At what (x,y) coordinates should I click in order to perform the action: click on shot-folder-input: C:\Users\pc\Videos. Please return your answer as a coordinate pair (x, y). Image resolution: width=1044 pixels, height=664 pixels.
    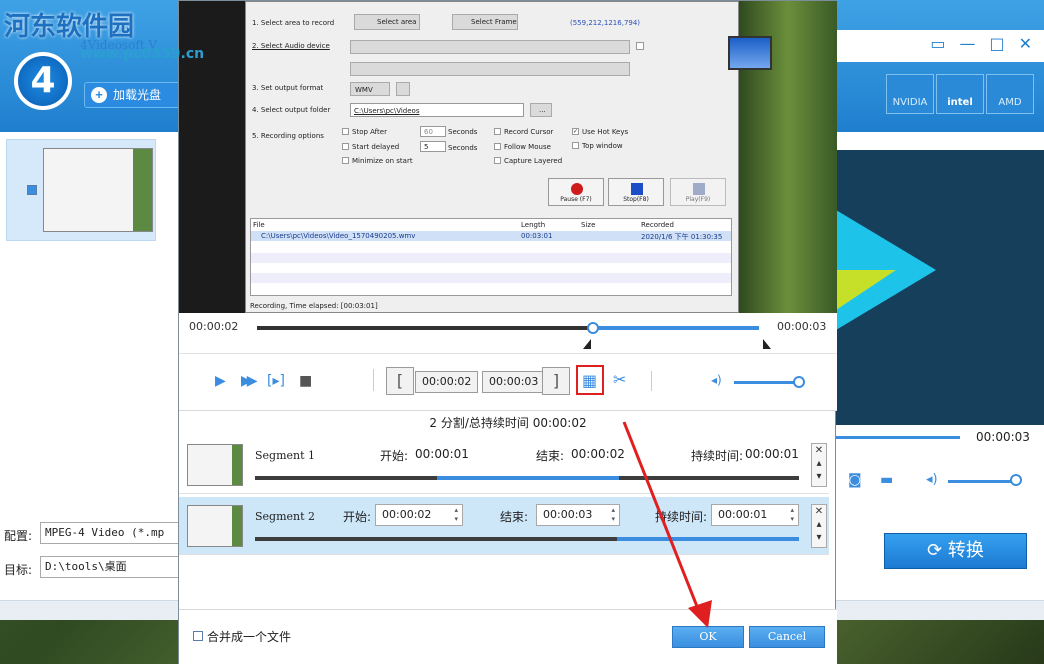
    Looking at the image, I should click on (437, 110).